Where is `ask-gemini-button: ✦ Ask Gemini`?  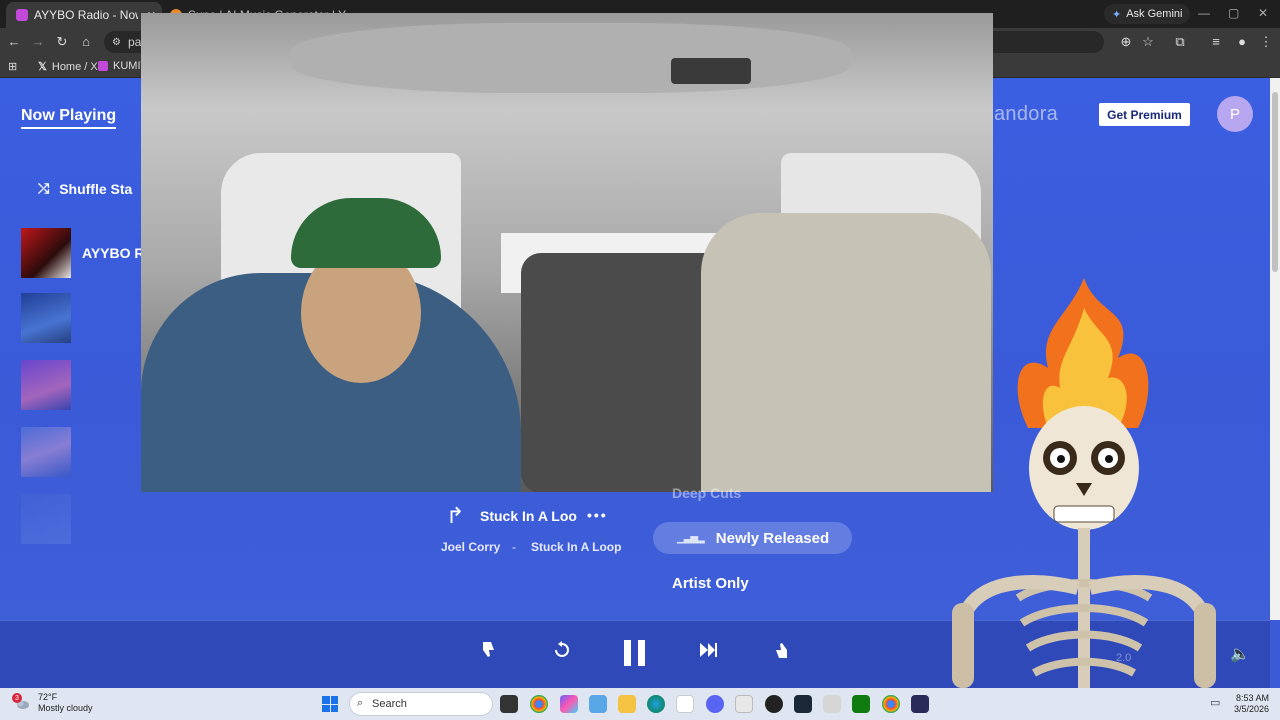
ask-gemini-button: ✦ Ask Gemini is located at coordinates (1147, 14).